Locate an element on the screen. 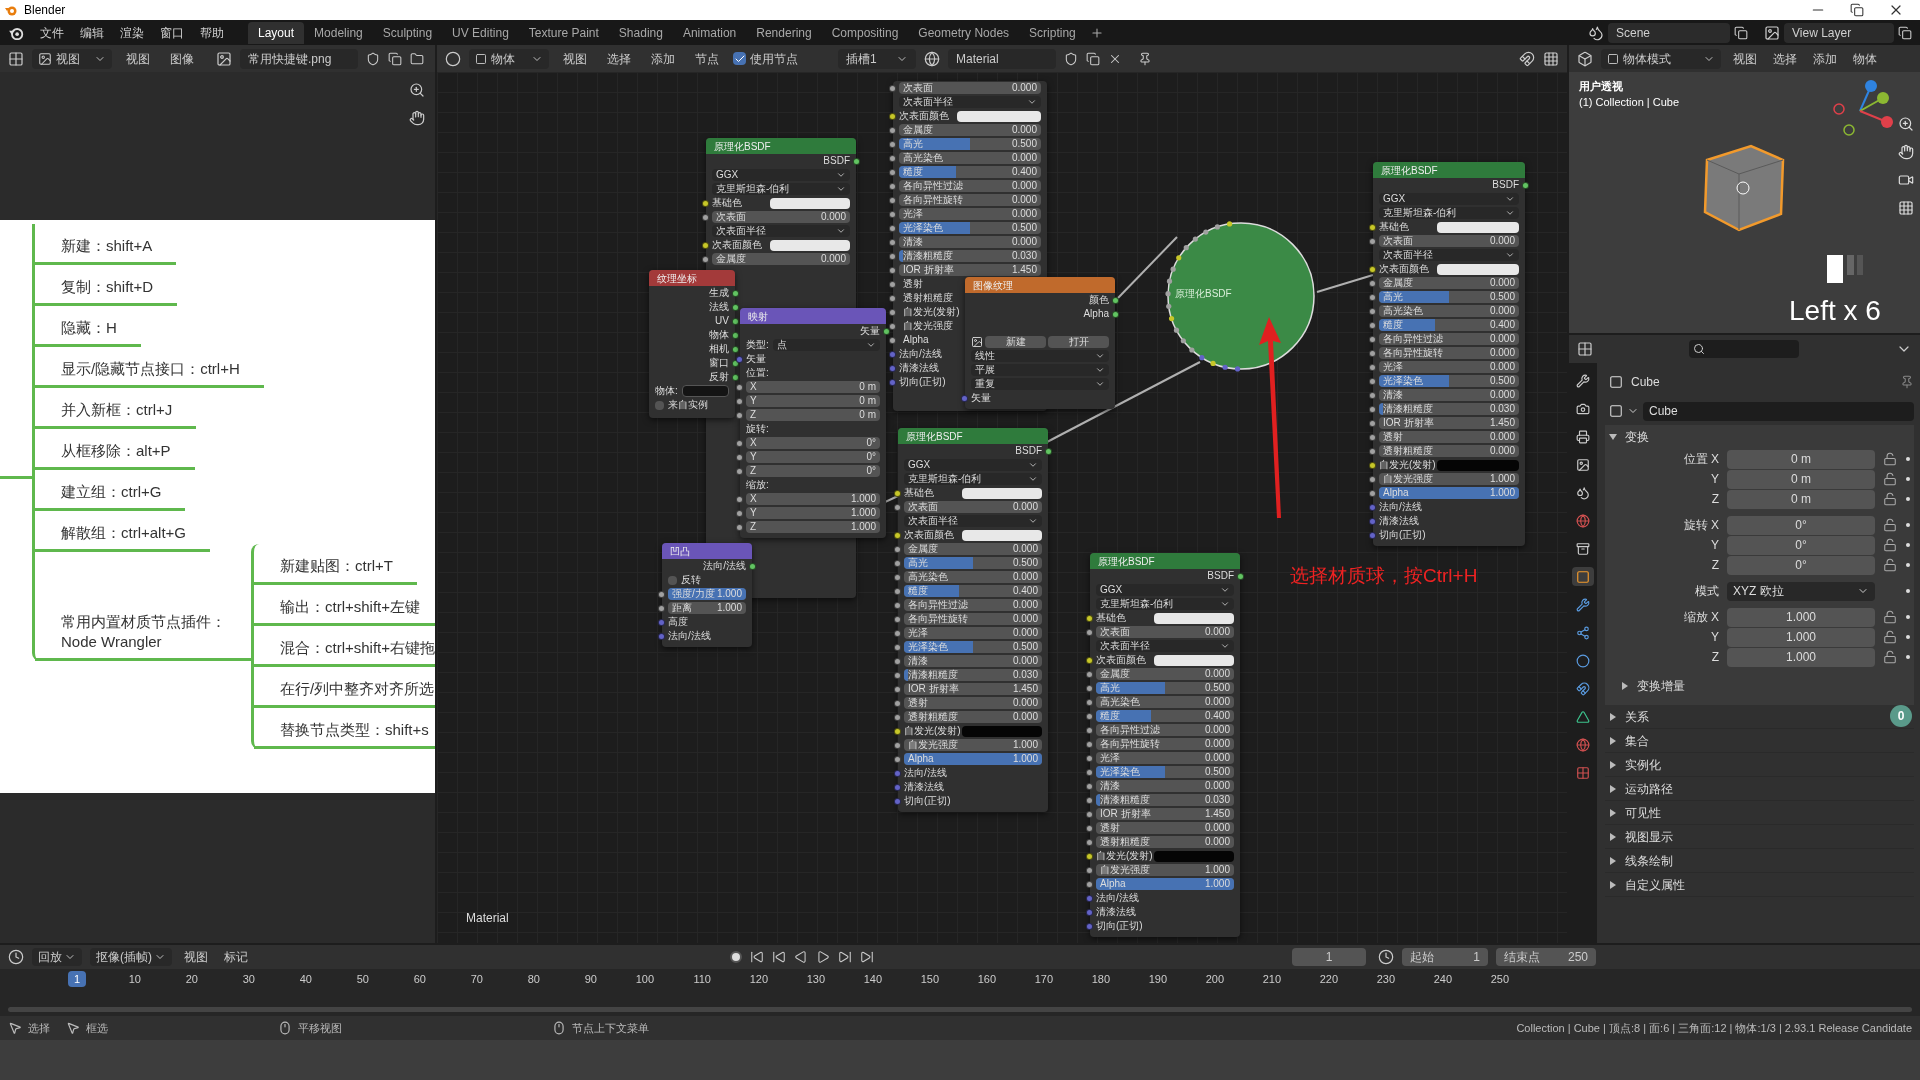 Image resolution: width=1920 pixels, height=1080 pixels. node-title: 纹理坐标 is located at coordinates (677, 278).